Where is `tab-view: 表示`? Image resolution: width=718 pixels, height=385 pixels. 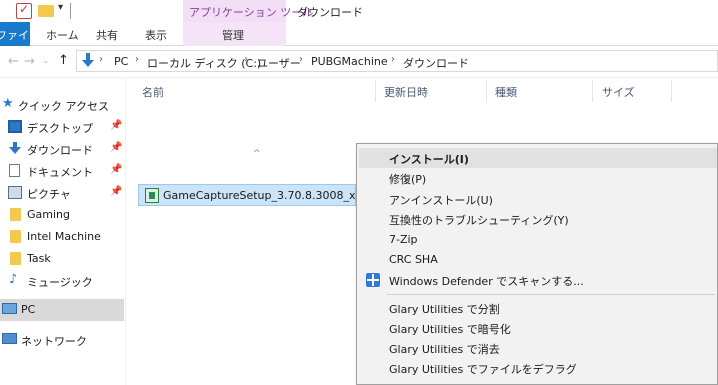 tab-view: 表示 is located at coordinates (156, 35).